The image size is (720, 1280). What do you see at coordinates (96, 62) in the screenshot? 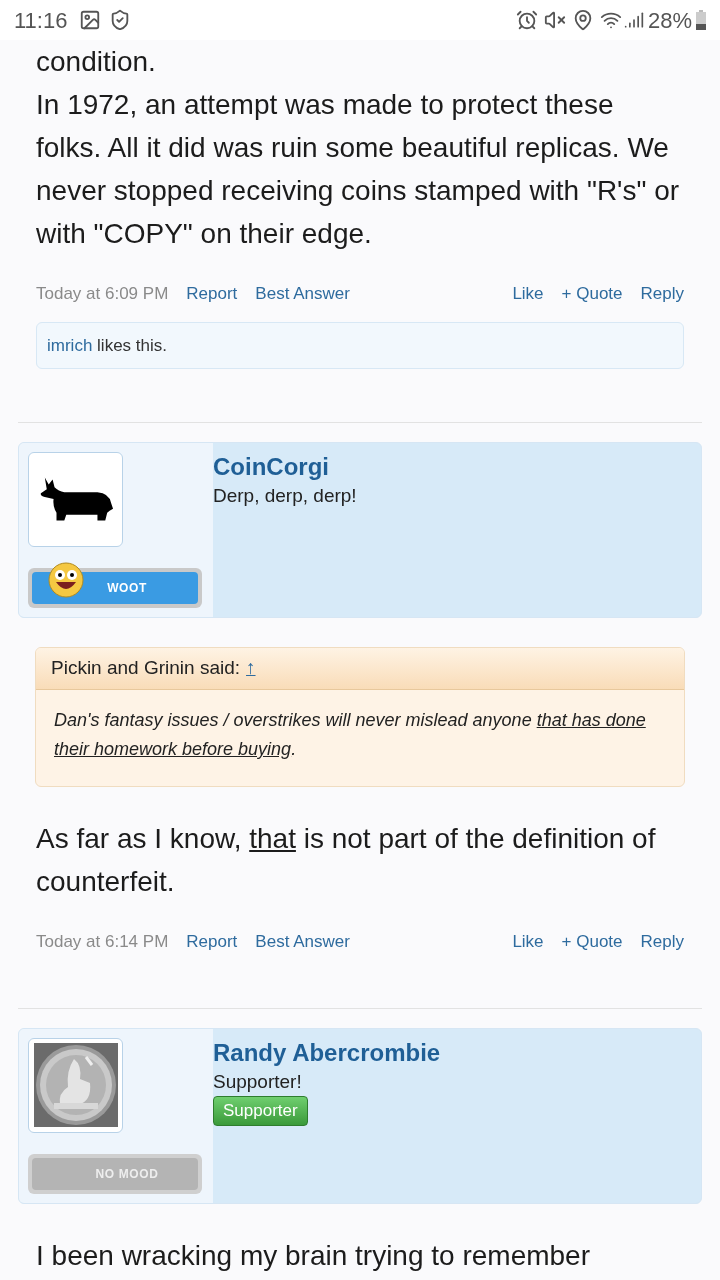
I see `post-text: condition.` at bounding box center [96, 62].